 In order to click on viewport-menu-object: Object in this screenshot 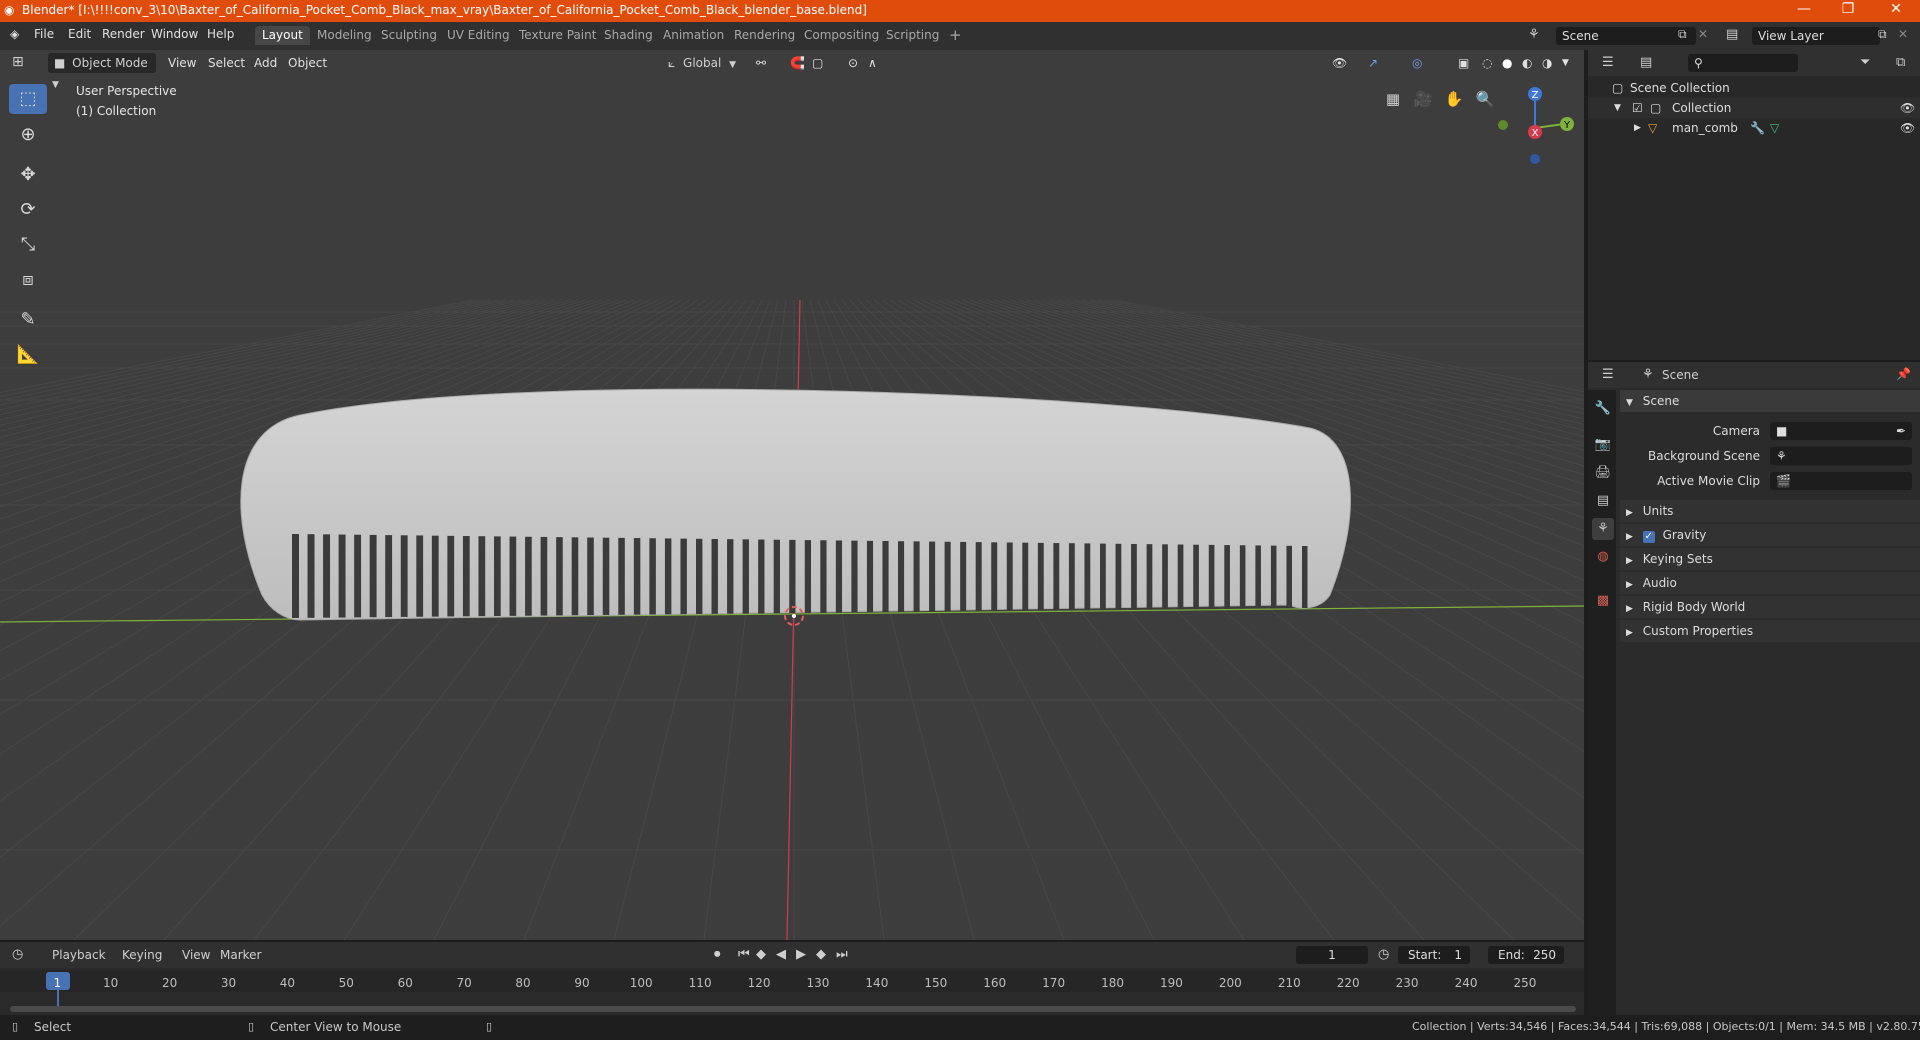, I will do `click(307, 63)`.